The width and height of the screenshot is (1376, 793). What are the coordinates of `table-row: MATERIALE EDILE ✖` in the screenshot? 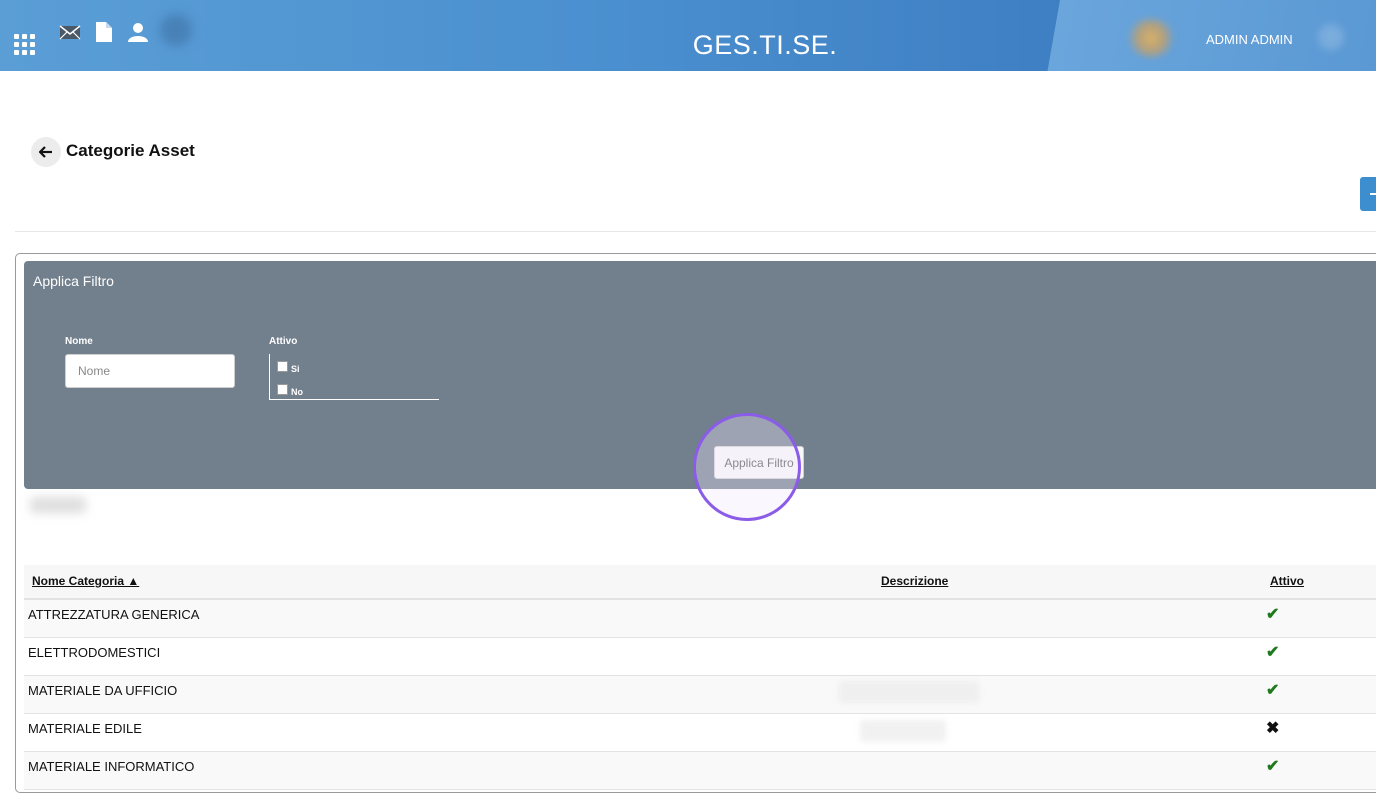 It's located at (700, 733).